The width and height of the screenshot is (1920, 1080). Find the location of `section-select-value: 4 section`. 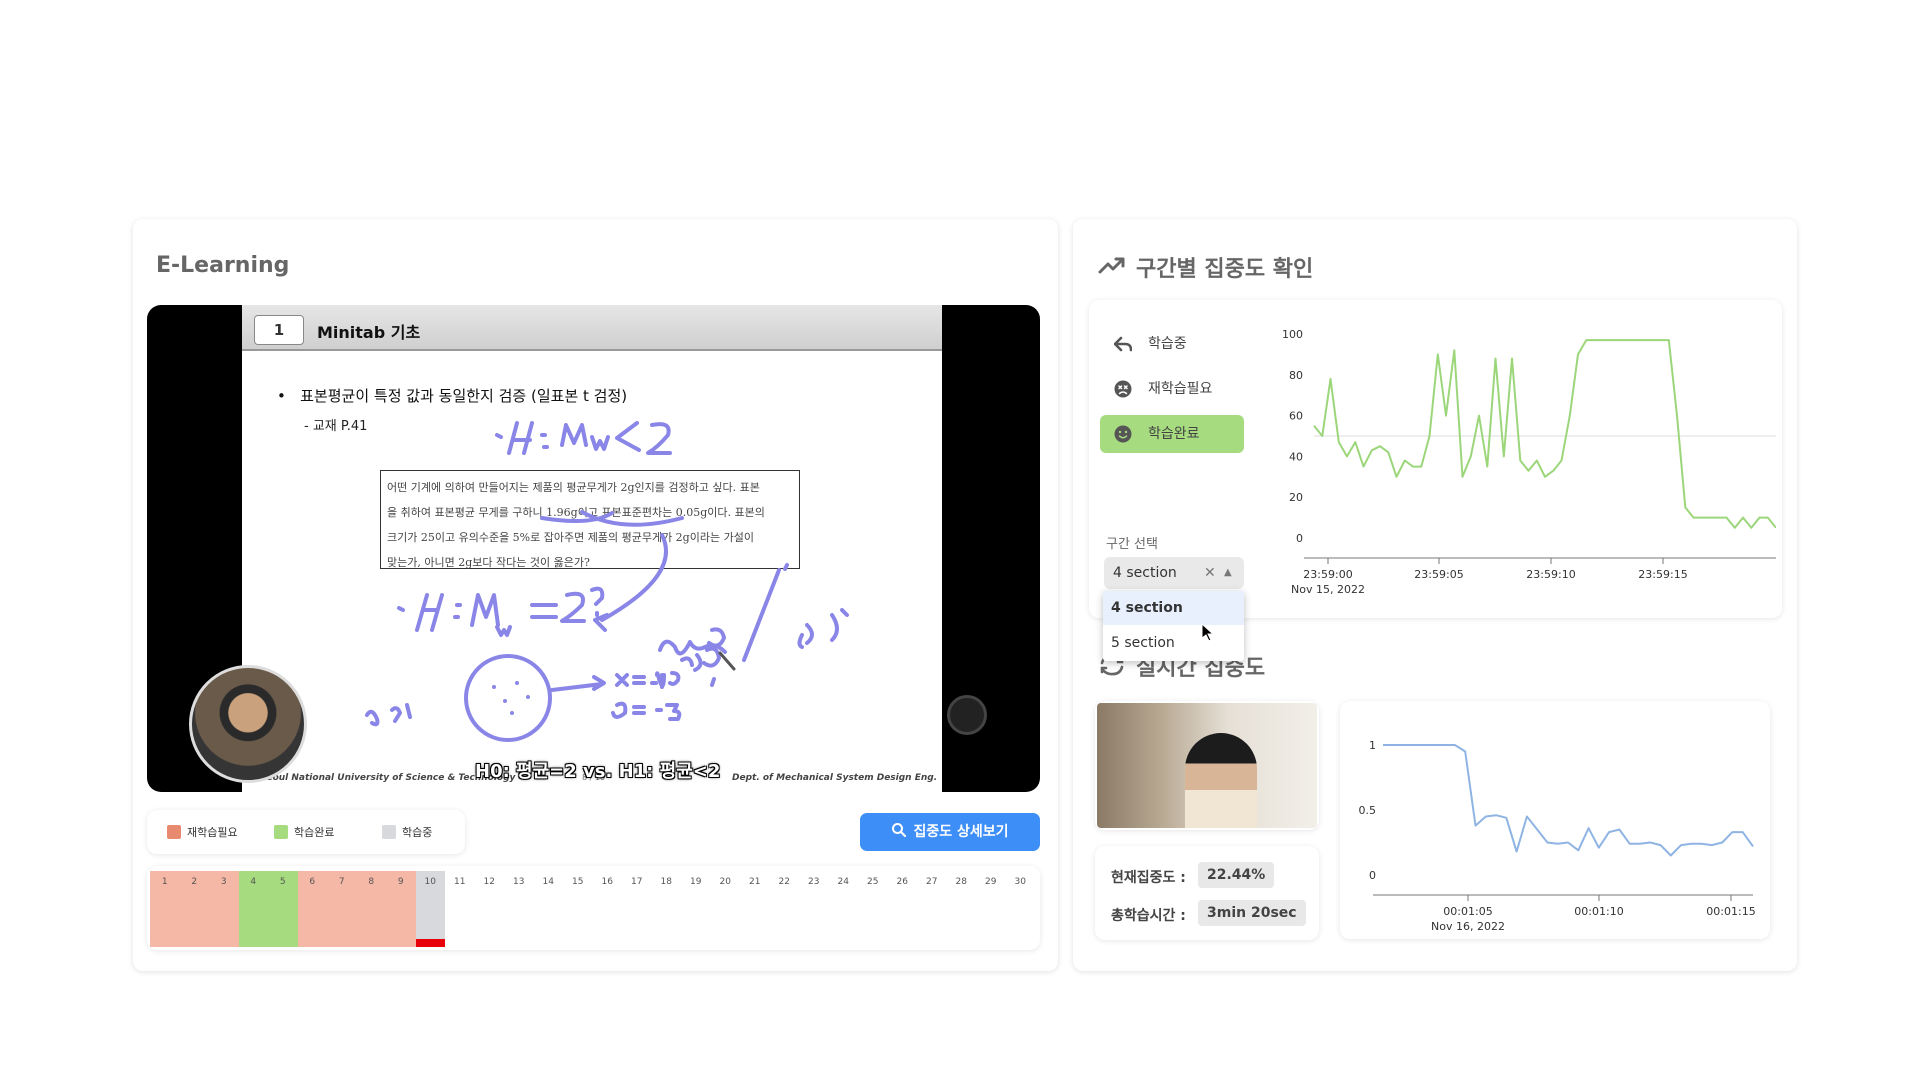

section-select-value: 4 section is located at coordinates (1145, 573).